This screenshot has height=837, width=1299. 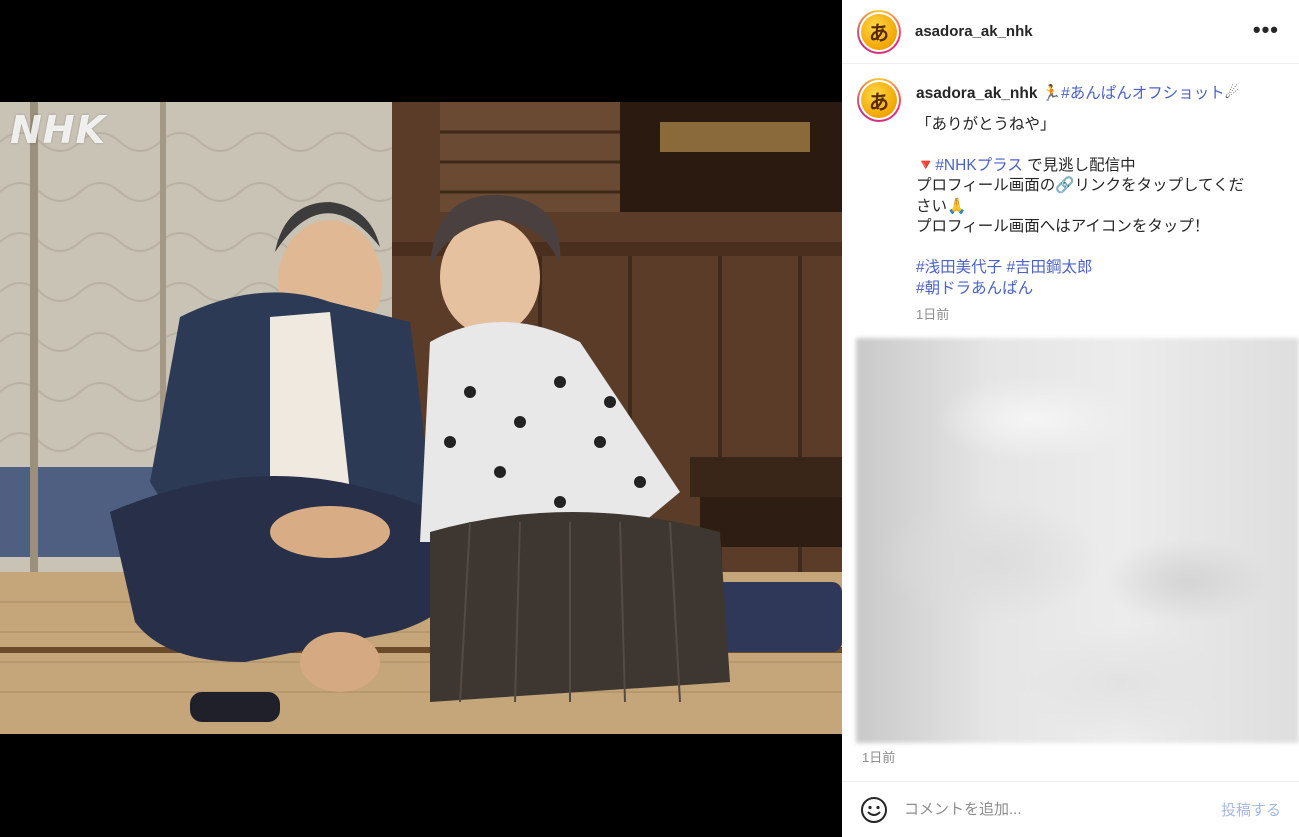 I want to click on hashtag-yoshida: #吉田鋼太郎, so click(x=1049, y=267).